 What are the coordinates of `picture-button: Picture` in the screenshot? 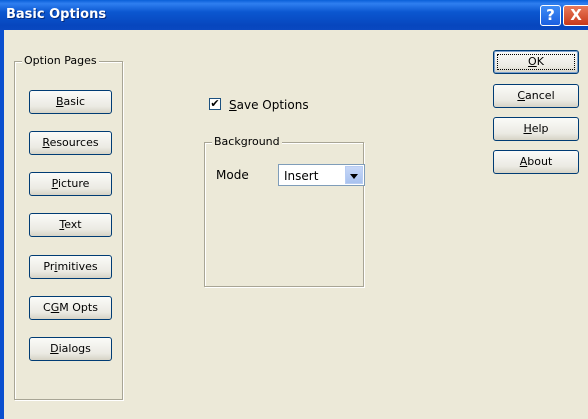 It's located at (70, 184).